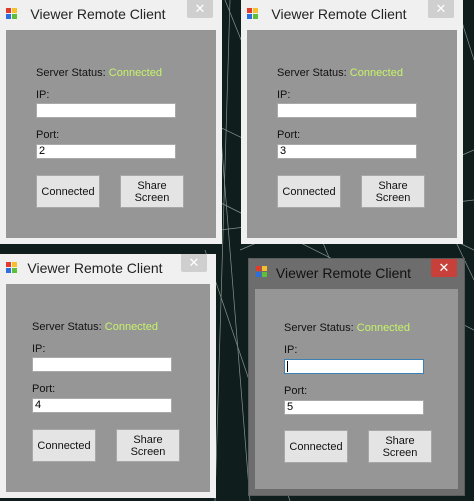  I want to click on port-input: 3, so click(347, 151).